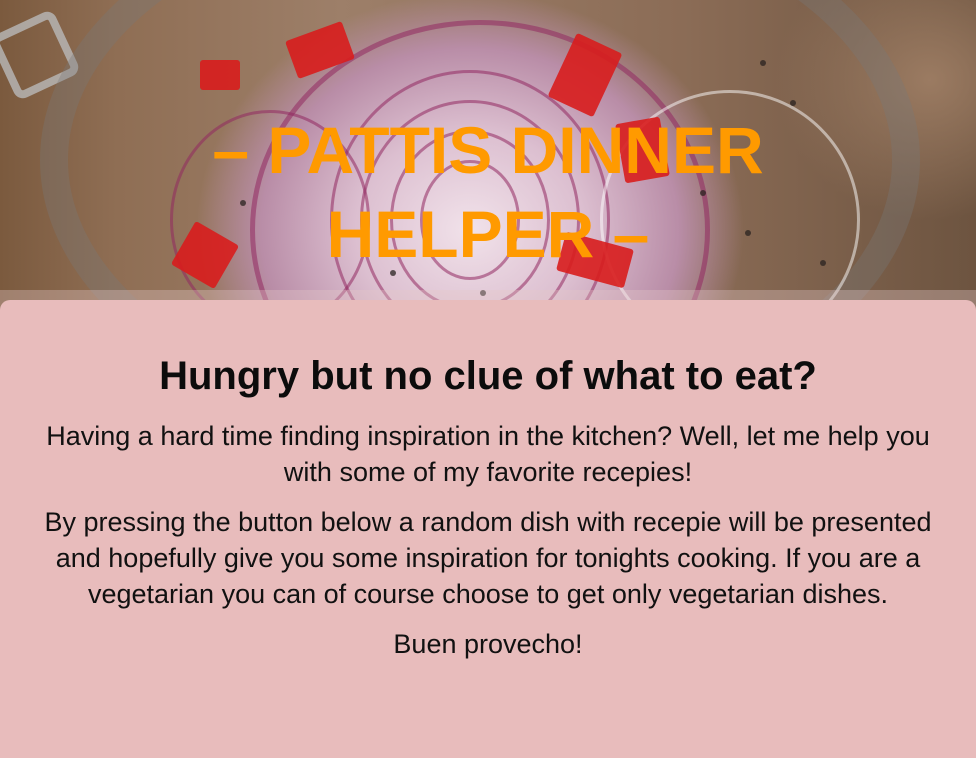  Describe the element at coordinates (220, 75) in the screenshot. I see `red-pepper-piece` at that location.